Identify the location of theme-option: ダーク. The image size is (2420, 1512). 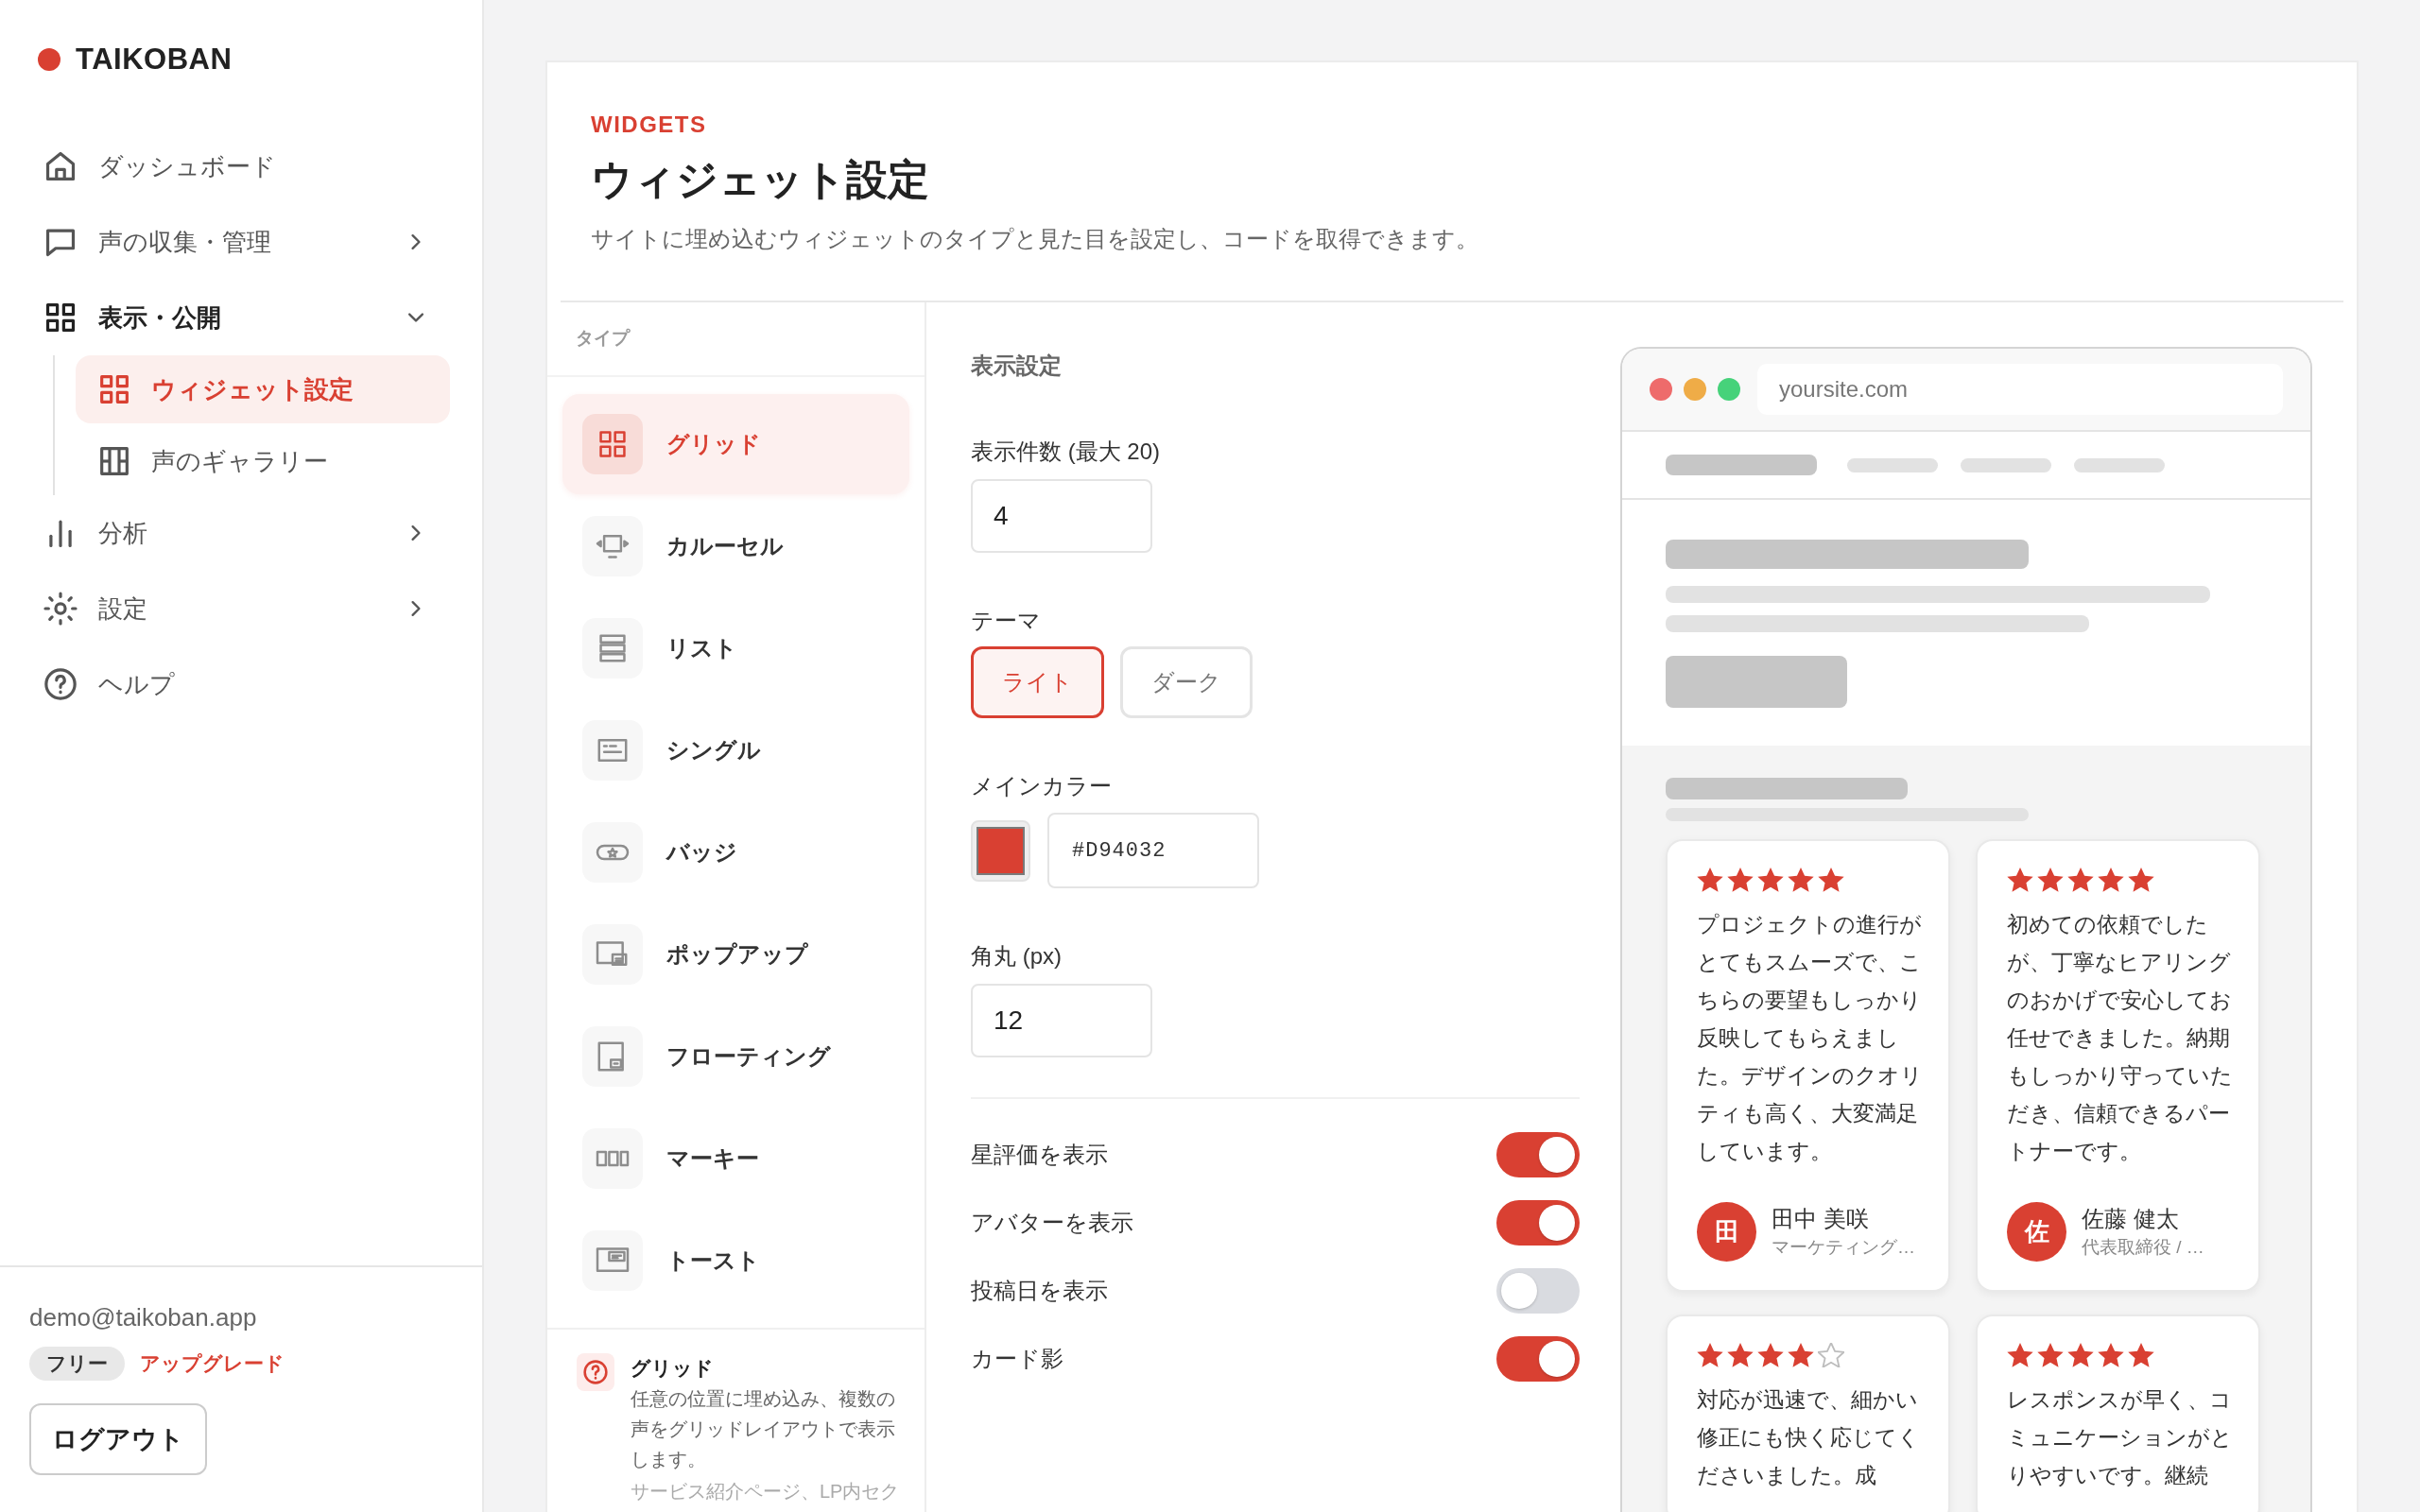
(1186, 682).